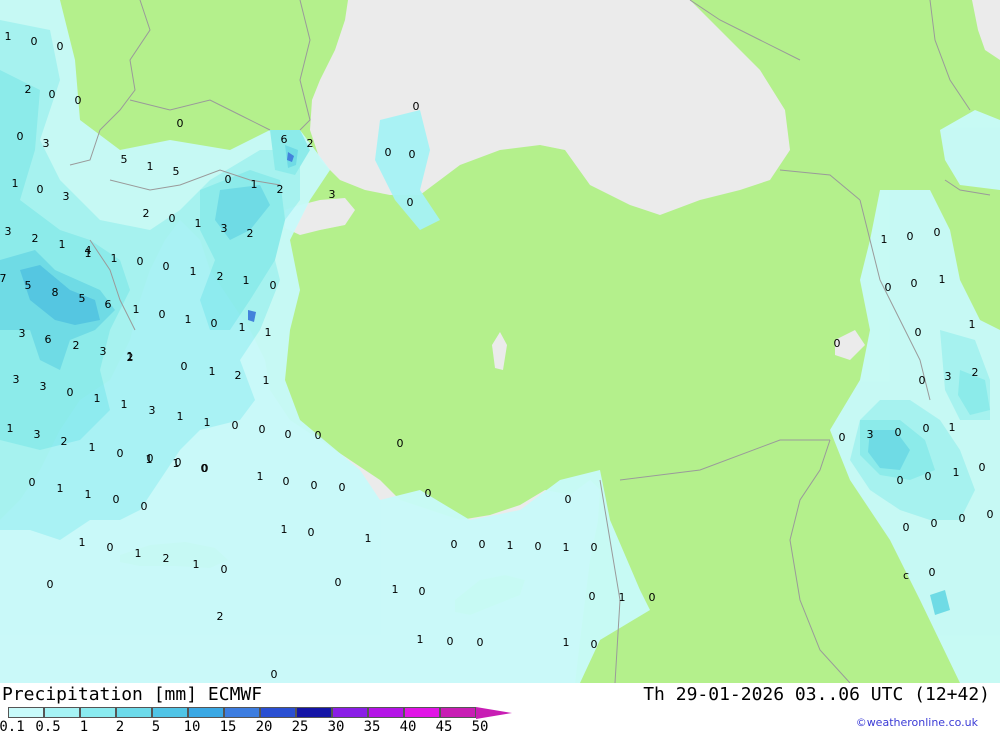 This screenshot has width=1000, height=735. What do you see at coordinates (3, 278) in the screenshot?
I see `precip-value-label: 7` at bounding box center [3, 278].